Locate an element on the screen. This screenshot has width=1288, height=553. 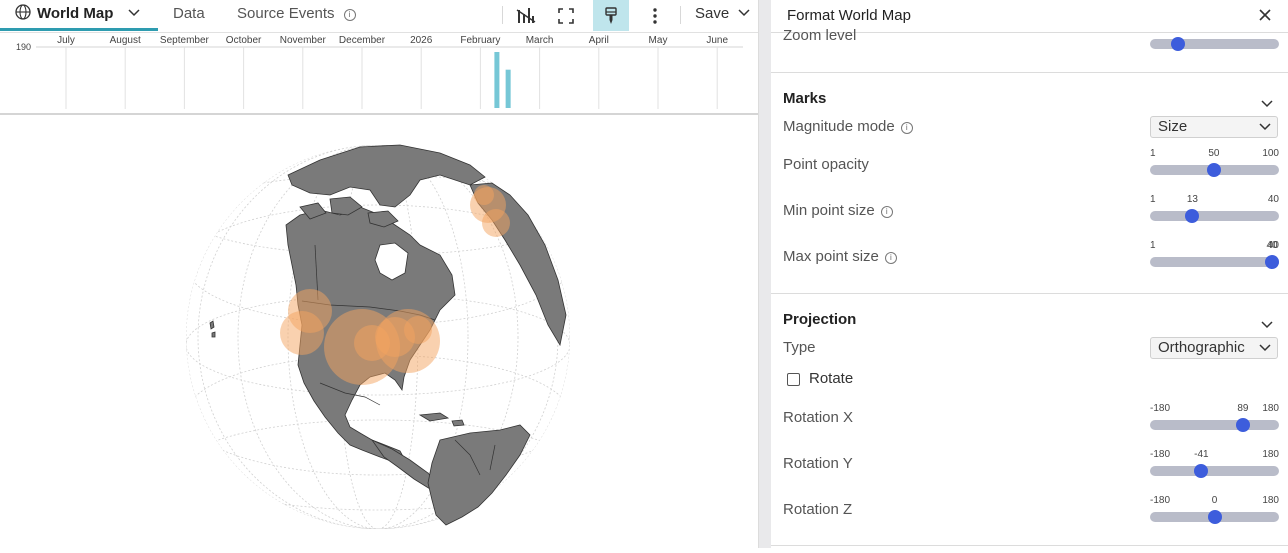
panel-title: Format World Map is located at coordinates (849, 15).